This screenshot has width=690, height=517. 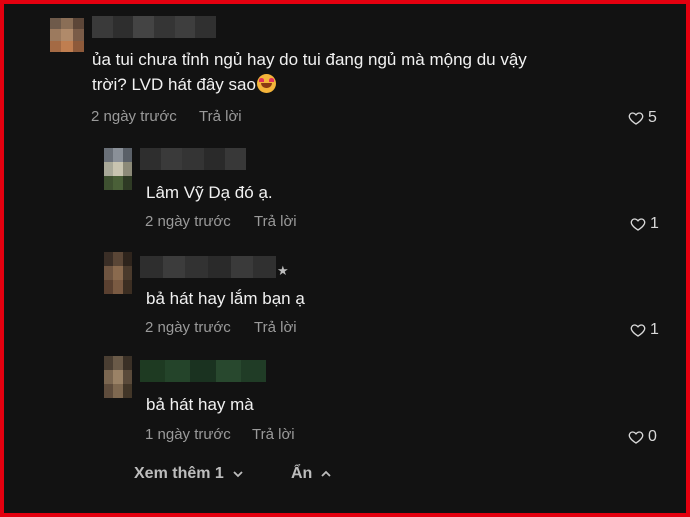 What do you see at coordinates (209, 192) in the screenshot?
I see `reply-text: Lâm Vỹ Dạ đó ạ.` at bounding box center [209, 192].